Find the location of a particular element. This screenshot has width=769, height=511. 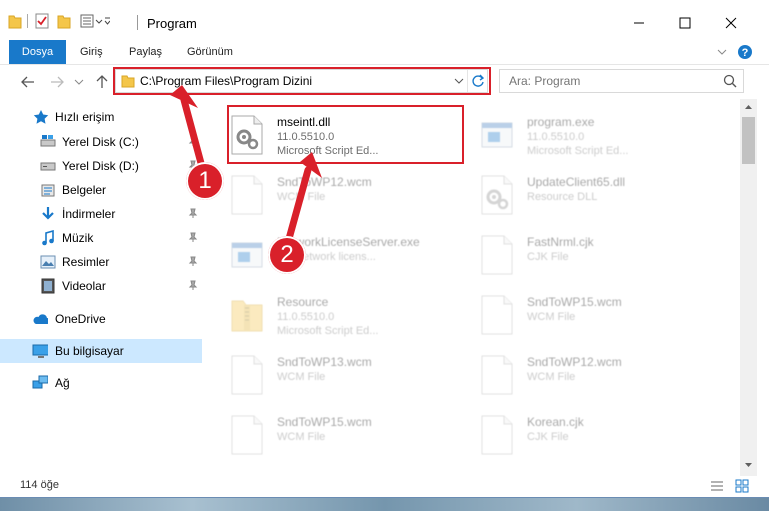

desktop-background is located at coordinates (384, 504).